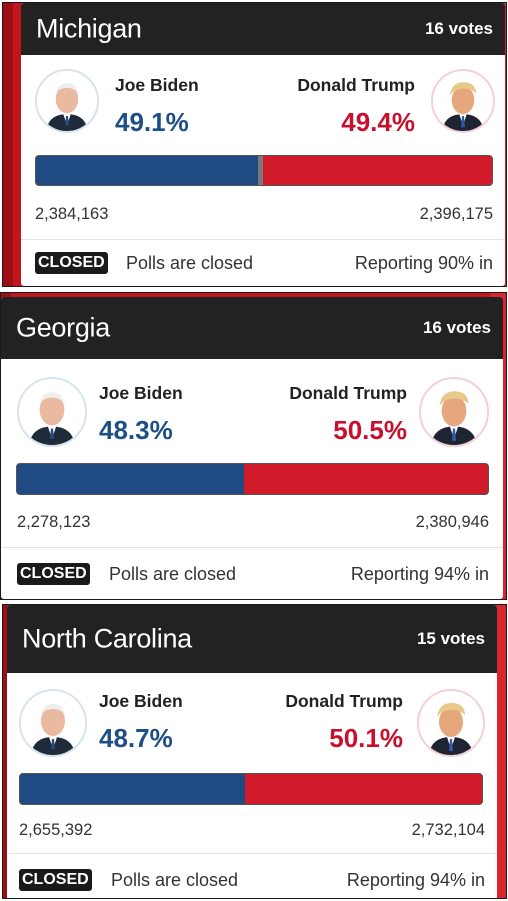 This screenshot has height=901, width=508. I want to click on state-name: Michigan, so click(89, 28).